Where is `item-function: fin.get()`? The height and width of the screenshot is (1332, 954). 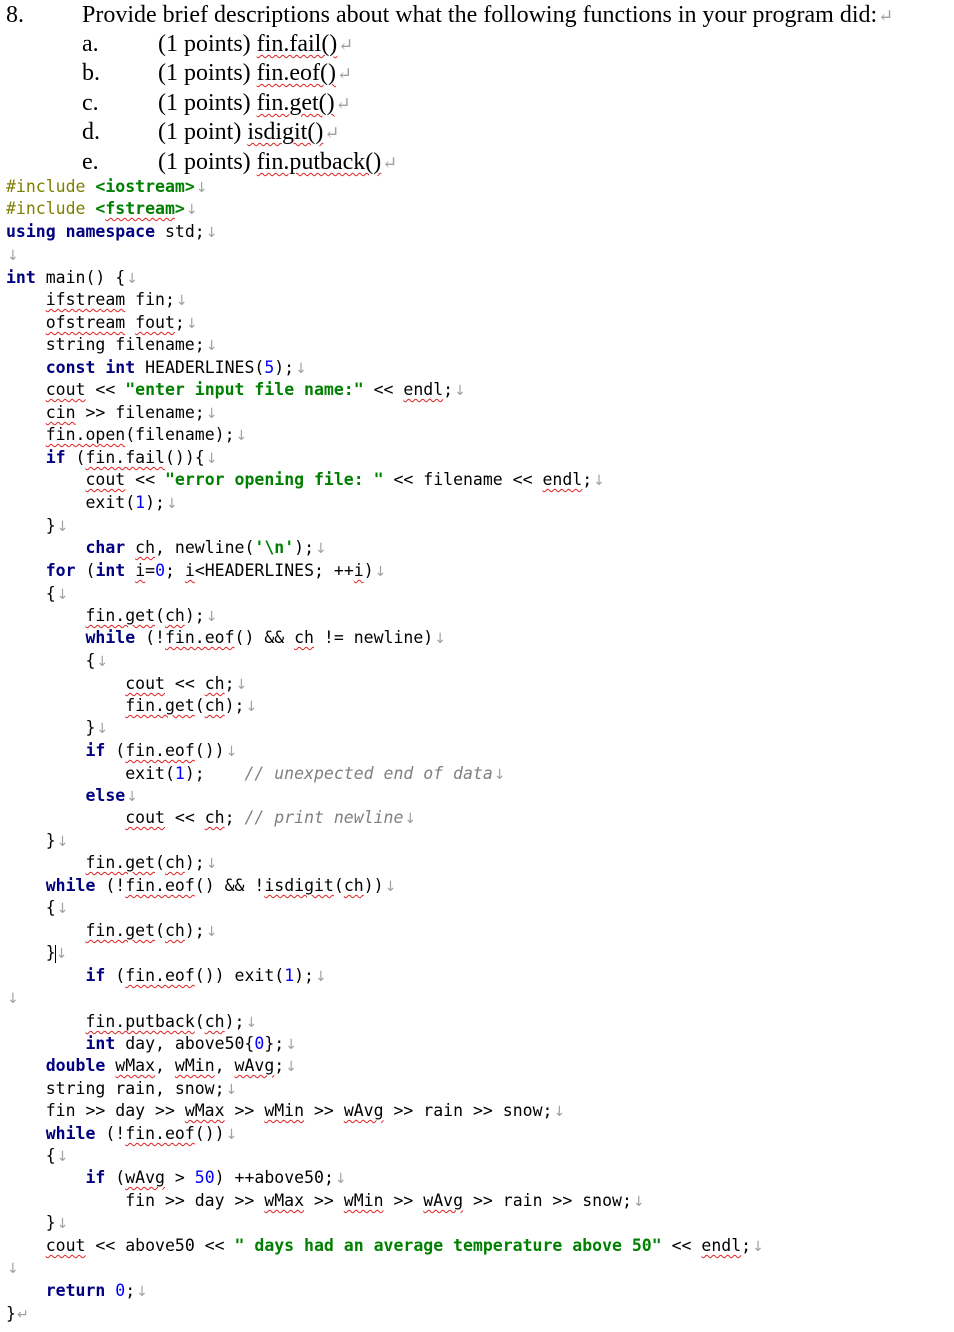 item-function: fin.get() is located at coordinates (295, 103).